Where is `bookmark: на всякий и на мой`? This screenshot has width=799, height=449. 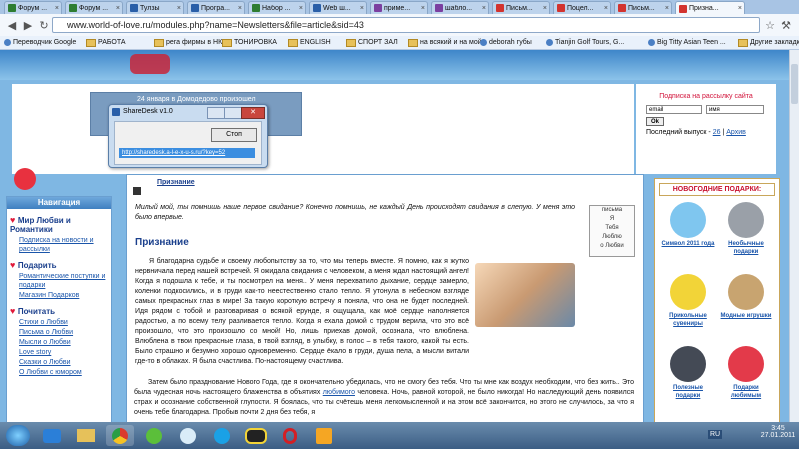
bookmark: на всякий и на мой is located at coordinates (445, 42).